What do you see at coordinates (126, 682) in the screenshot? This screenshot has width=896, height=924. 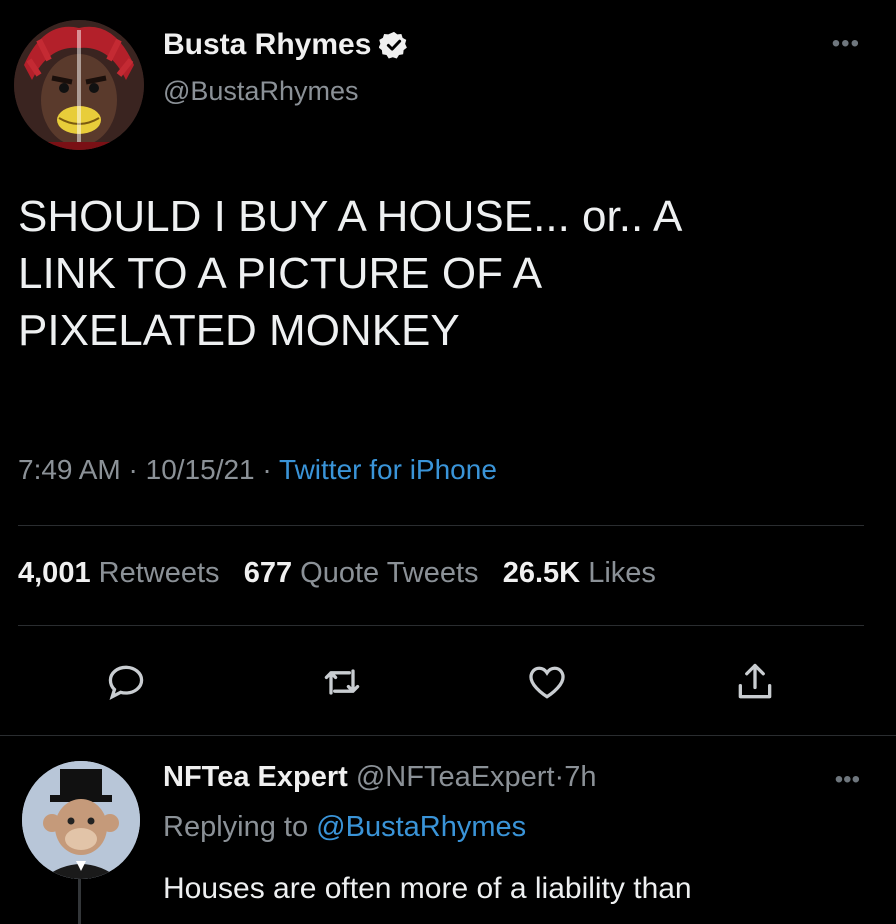 I see `reply-icon` at bounding box center [126, 682].